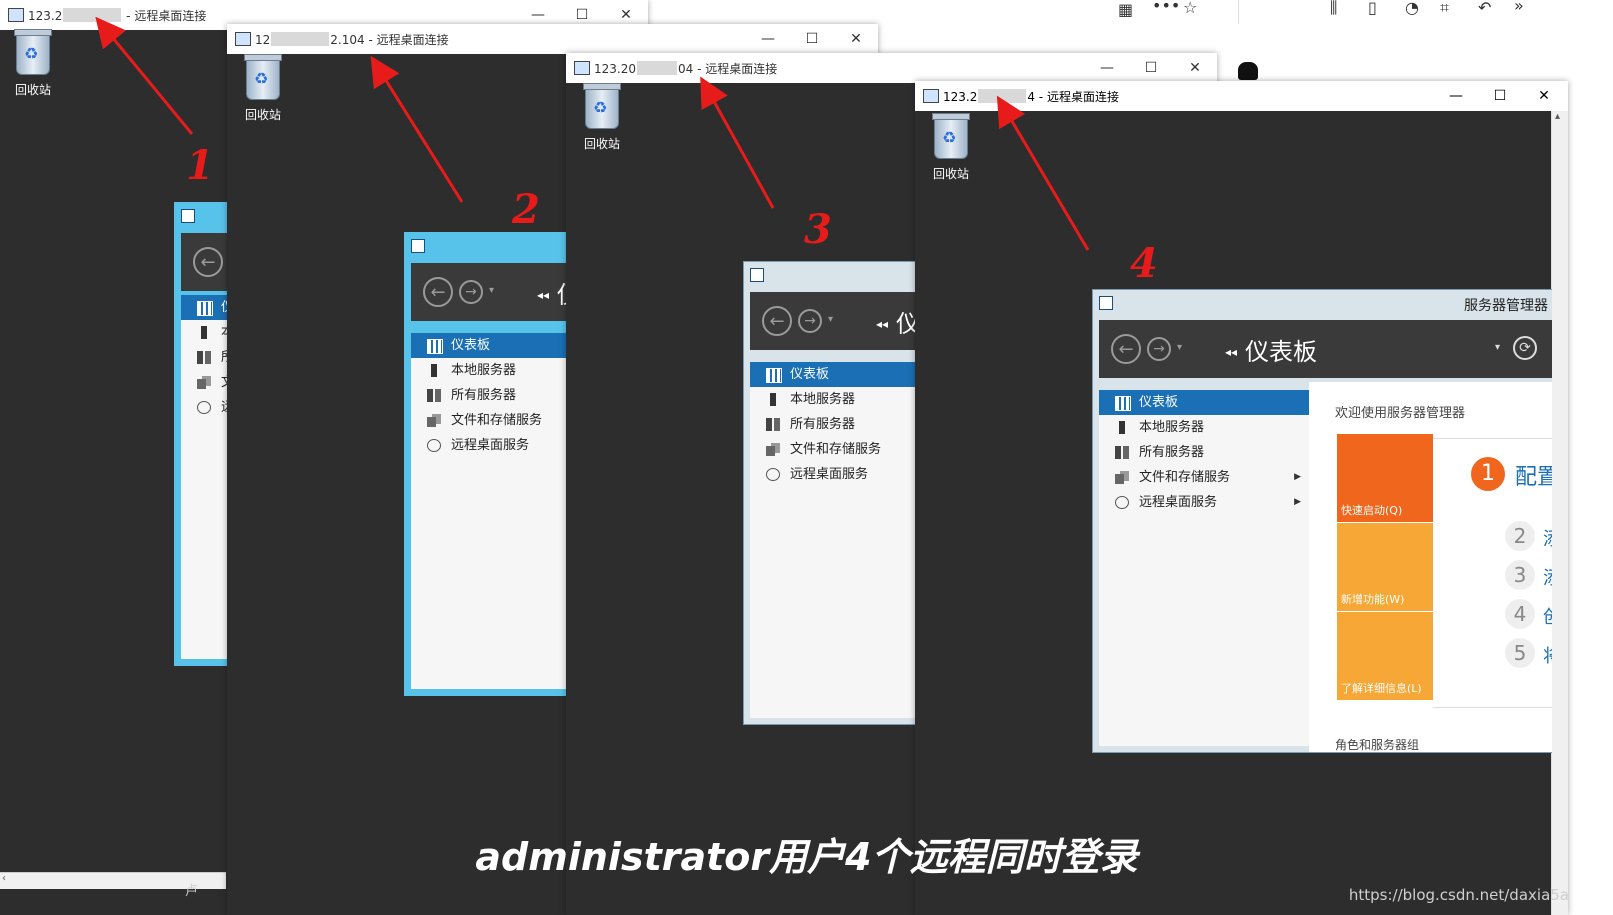 This screenshot has width=1613, height=915. Describe the element at coordinates (1204, 477) in the screenshot. I see `nav-item-file-storage: 文件和存储服务 ▶` at that location.